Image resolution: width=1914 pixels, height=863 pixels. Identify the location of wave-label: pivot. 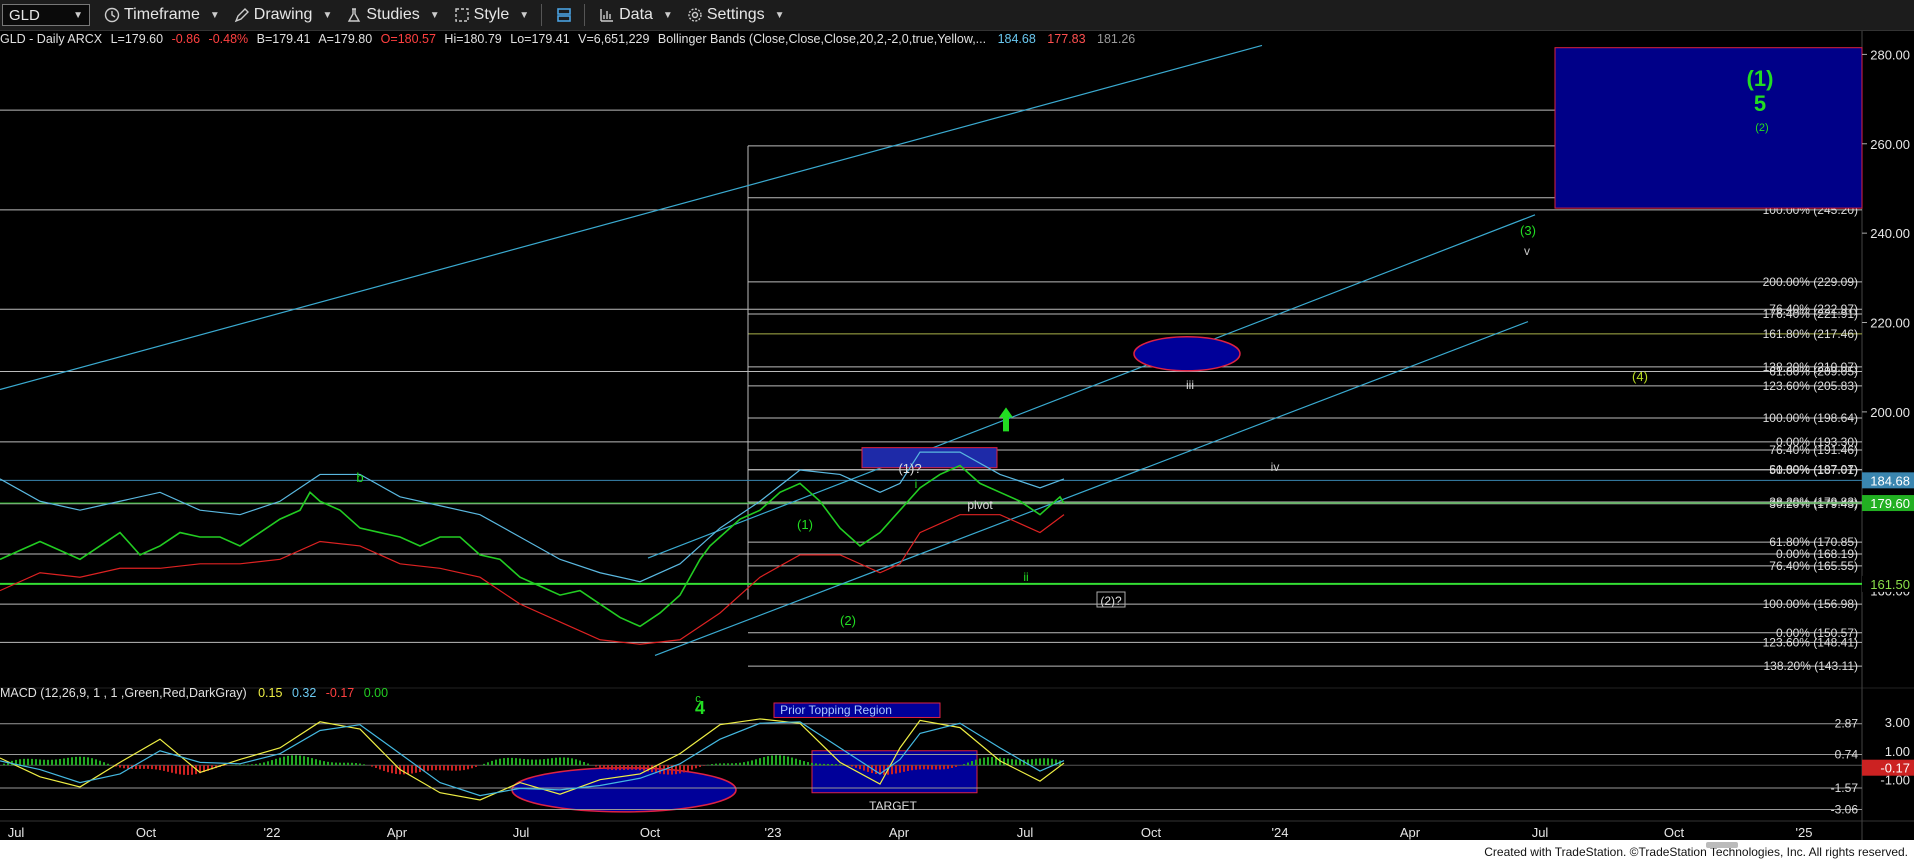
(980, 505).